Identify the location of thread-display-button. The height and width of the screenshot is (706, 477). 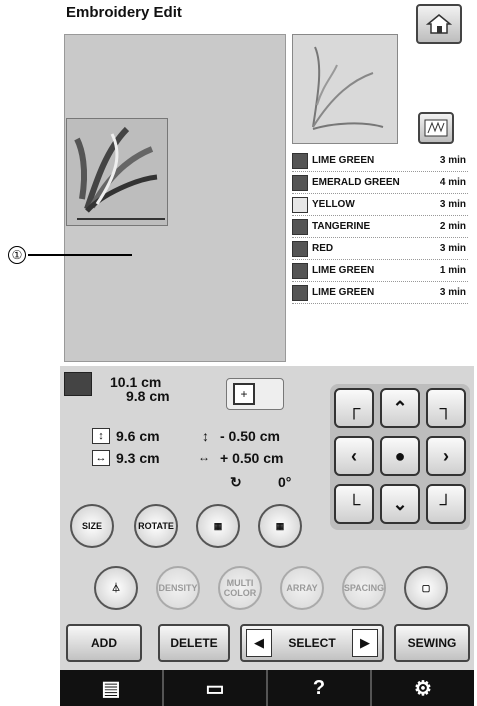
(436, 128).